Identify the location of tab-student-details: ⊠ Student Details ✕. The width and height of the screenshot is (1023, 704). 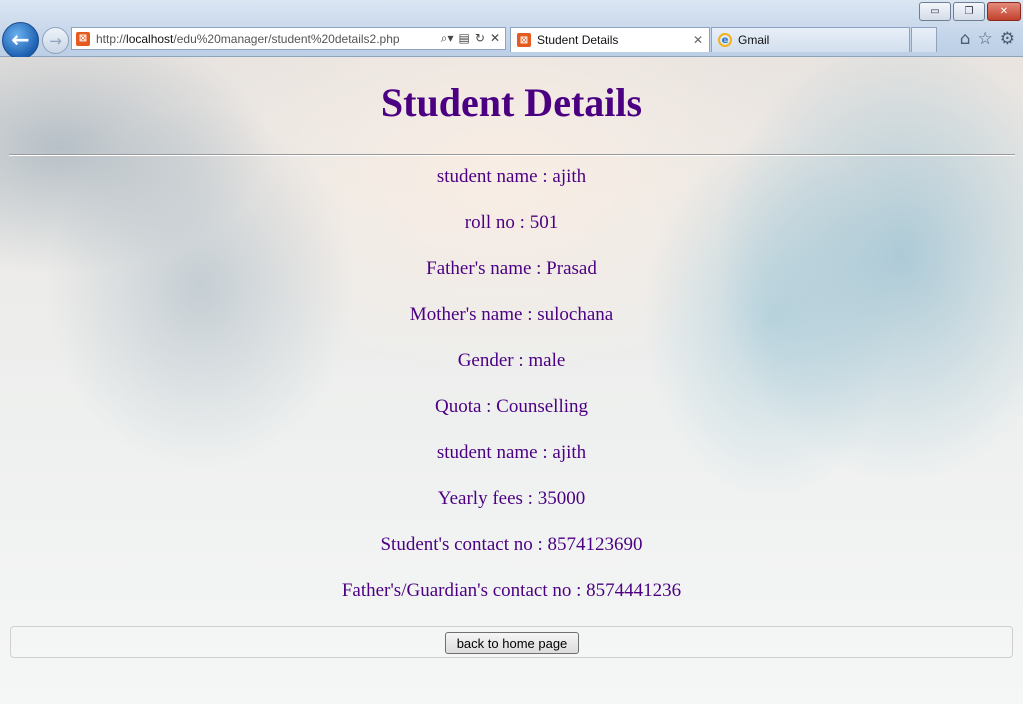
(610, 39).